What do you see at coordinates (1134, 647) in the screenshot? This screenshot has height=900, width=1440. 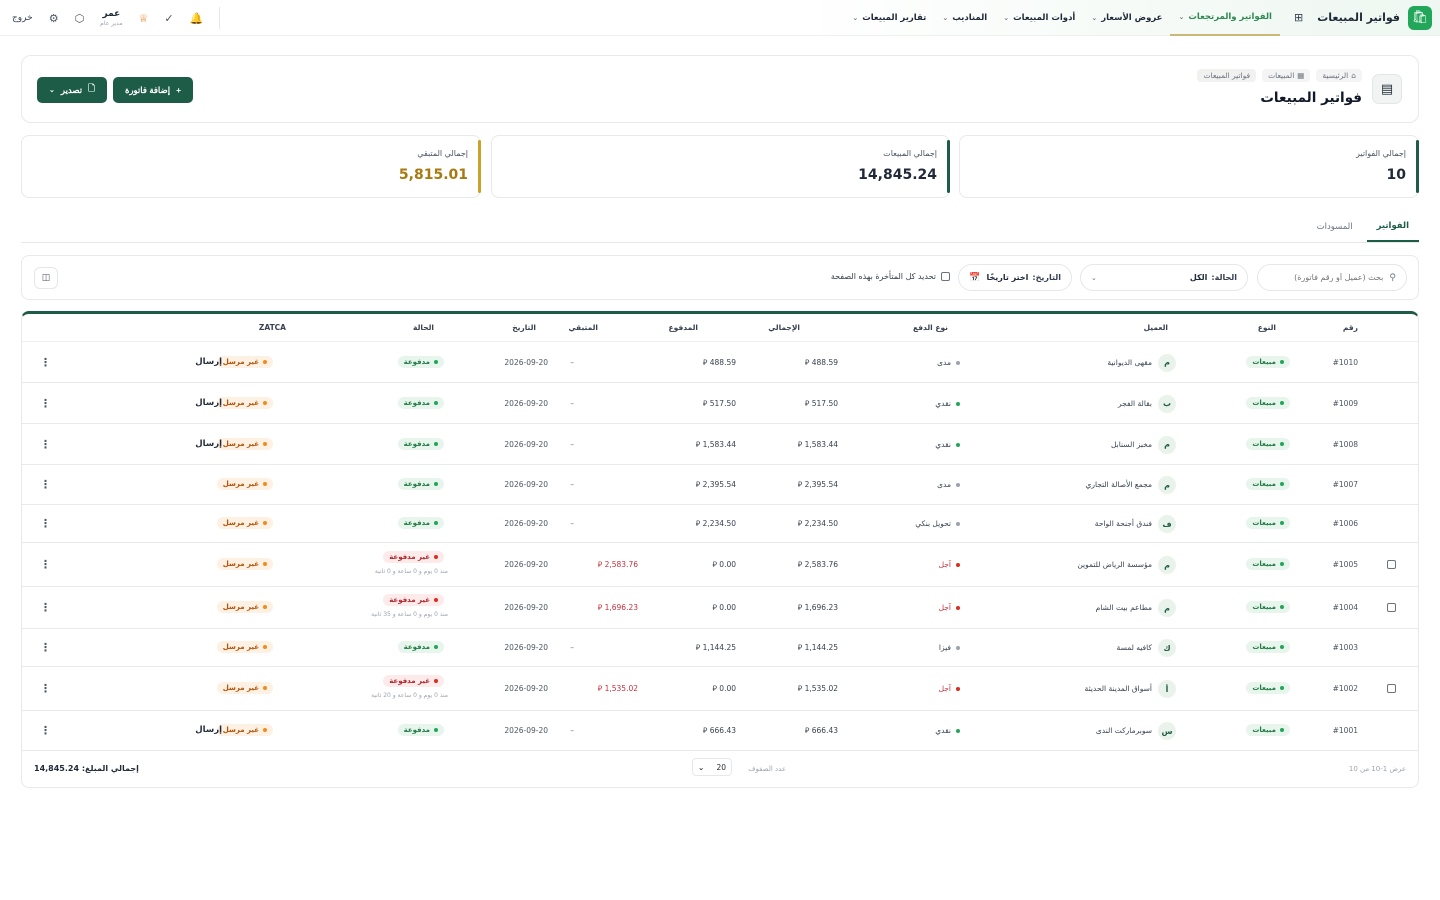 I see `customer-name: كافيه لمسة` at bounding box center [1134, 647].